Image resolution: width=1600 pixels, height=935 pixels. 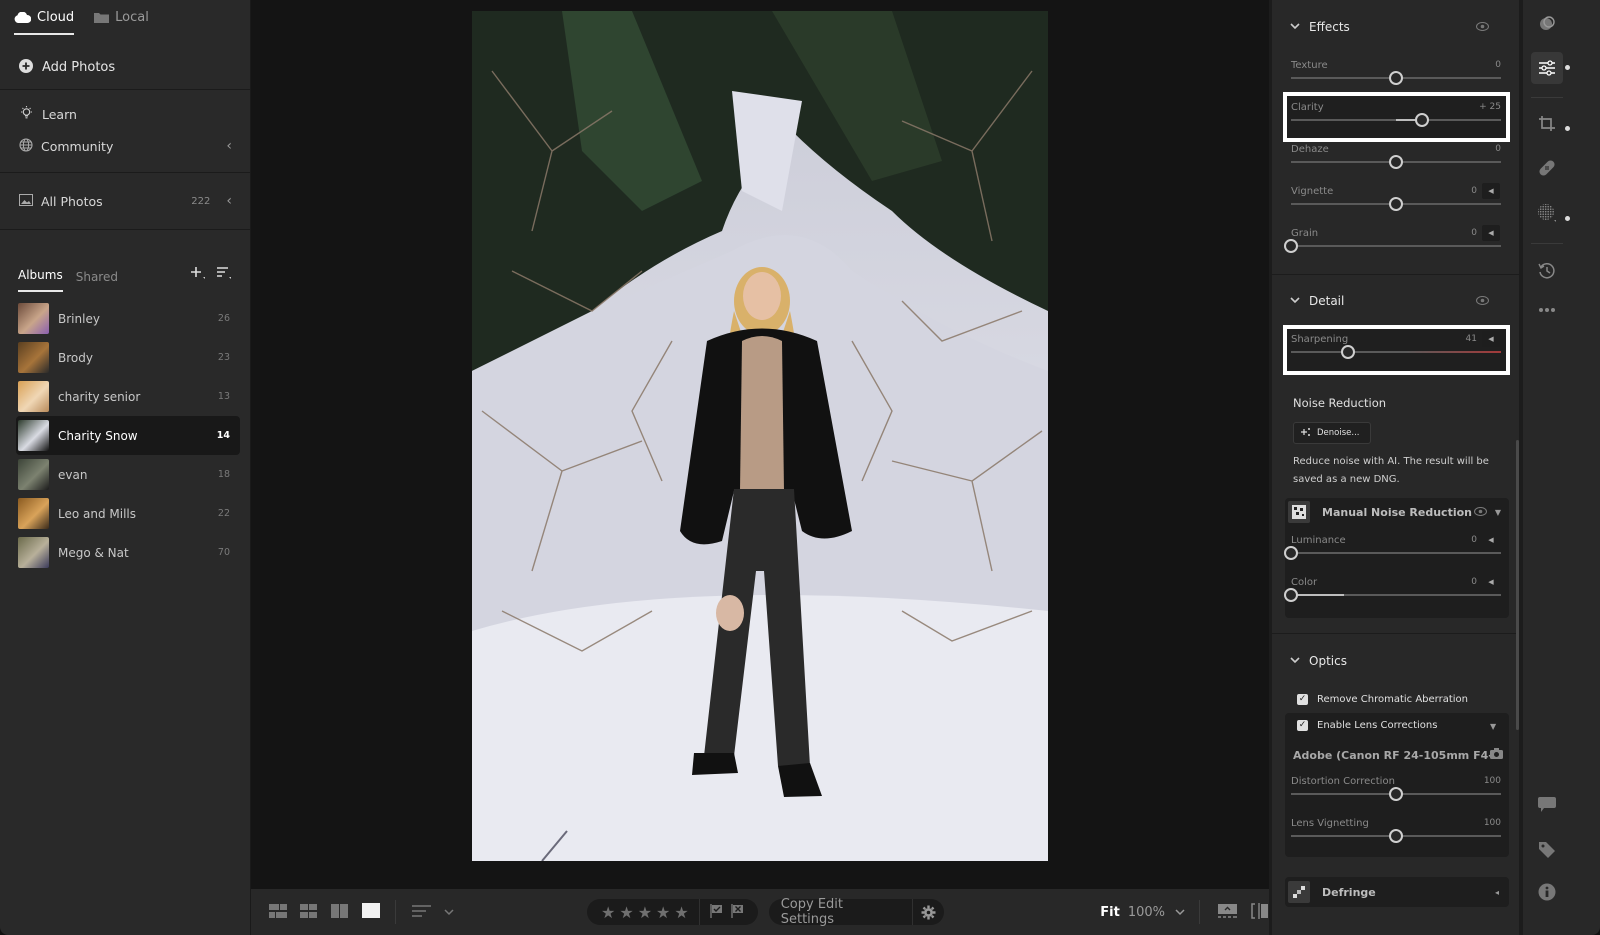 What do you see at coordinates (339, 912) in the screenshot?
I see `compare-view-icon` at bounding box center [339, 912].